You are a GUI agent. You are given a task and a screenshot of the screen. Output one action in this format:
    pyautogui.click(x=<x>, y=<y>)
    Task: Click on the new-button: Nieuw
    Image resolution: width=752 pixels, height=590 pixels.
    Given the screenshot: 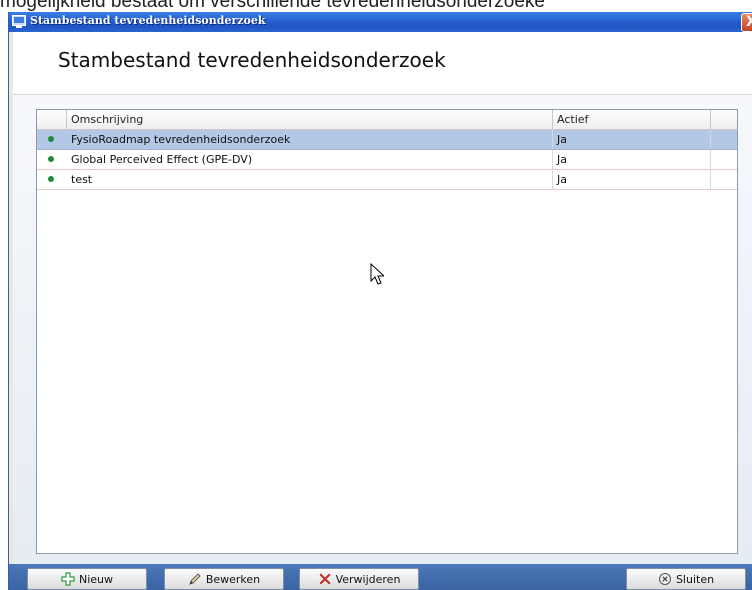 What is the action you would take?
    pyautogui.click(x=87, y=579)
    